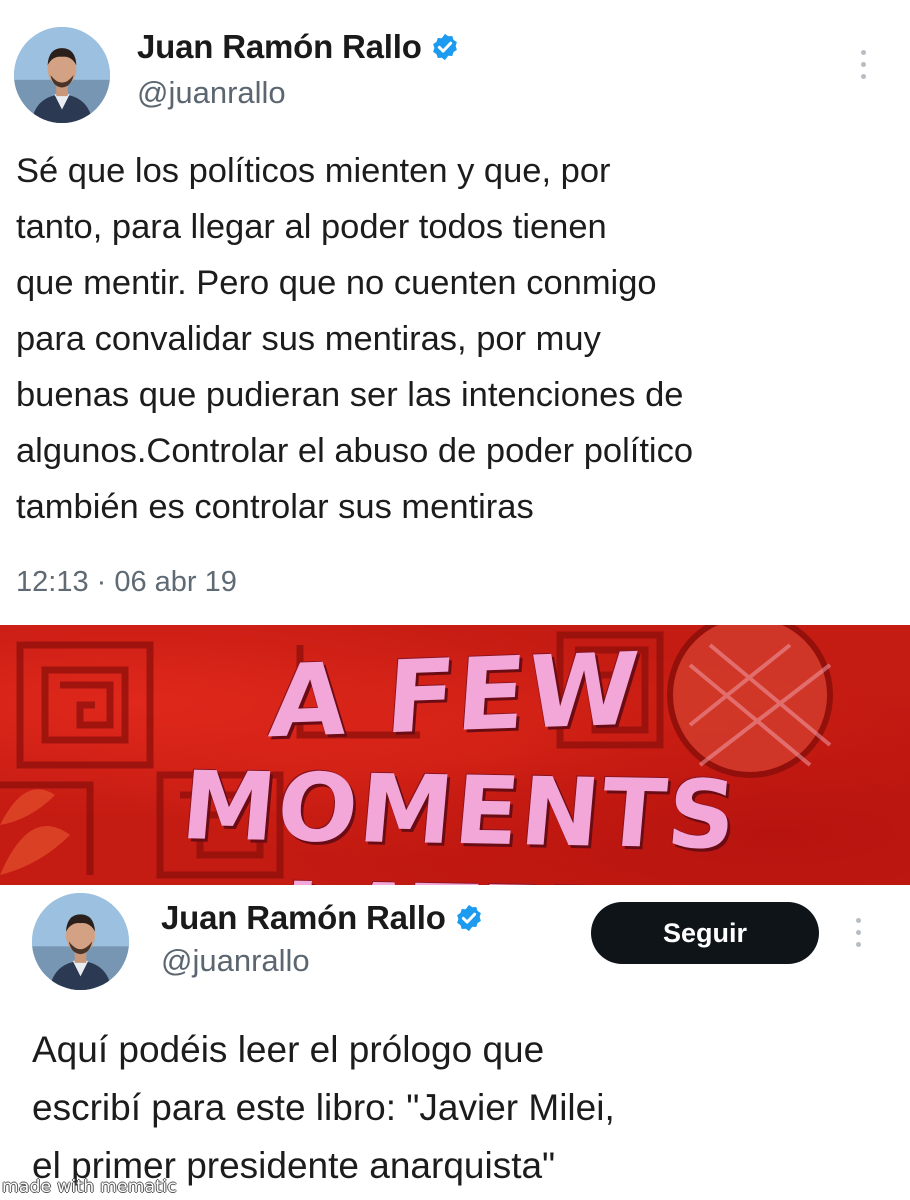 The height and width of the screenshot is (1200, 910). What do you see at coordinates (459, 818) in the screenshot?
I see `banner-line-2: MOMENTS LATER` at bounding box center [459, 818].